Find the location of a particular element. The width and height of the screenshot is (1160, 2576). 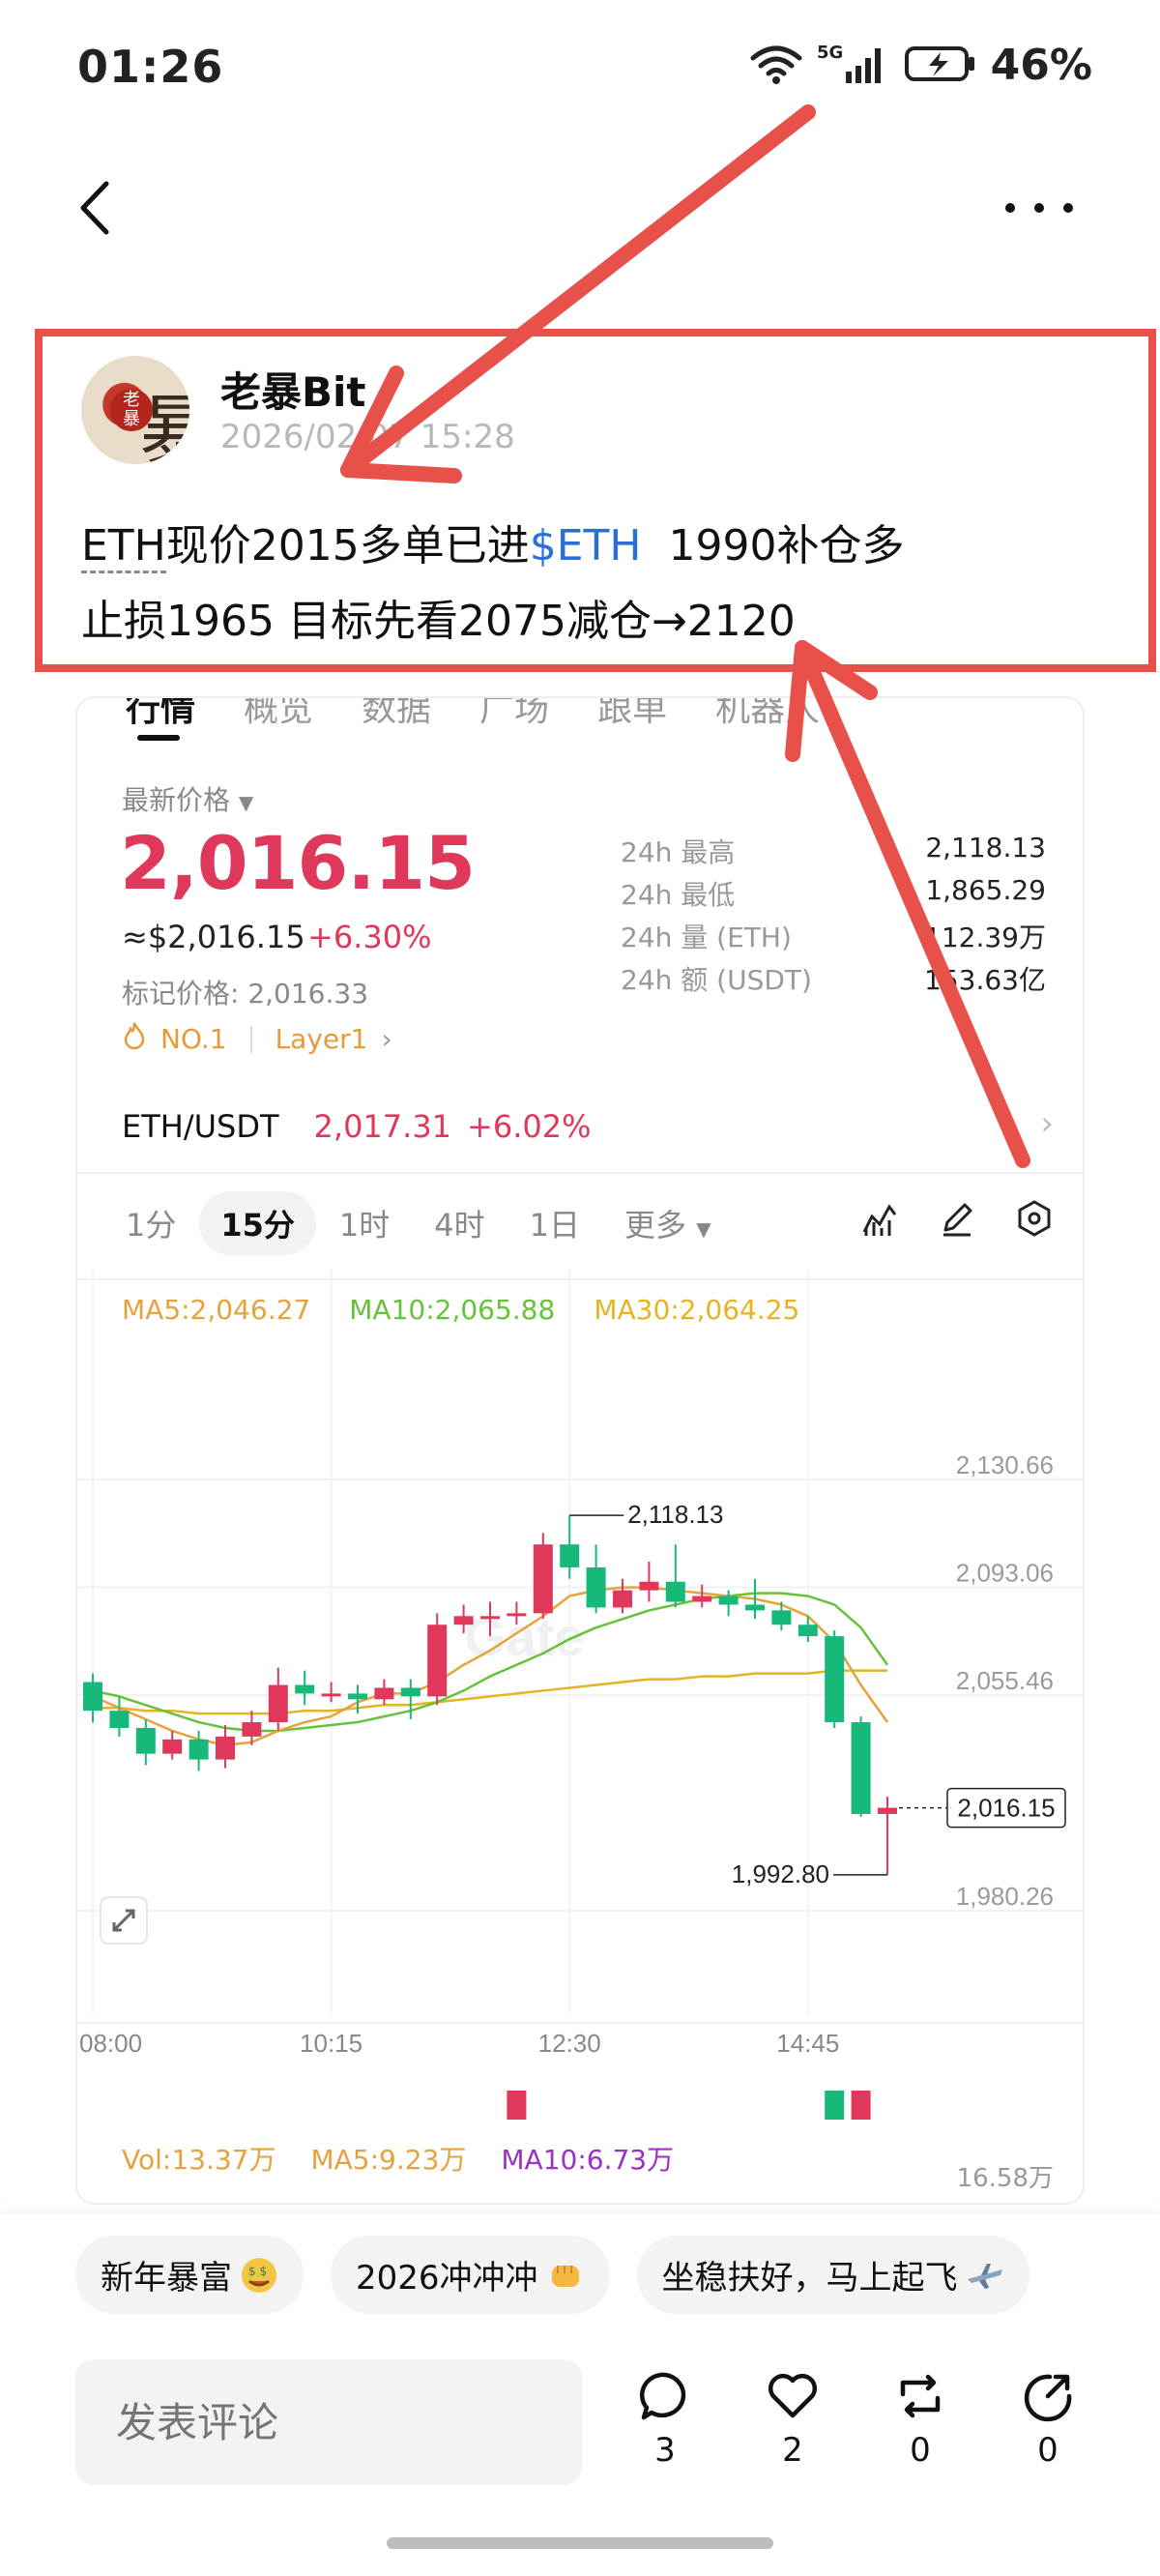

repost-count: 0 is located at coordinates (921, 2450).